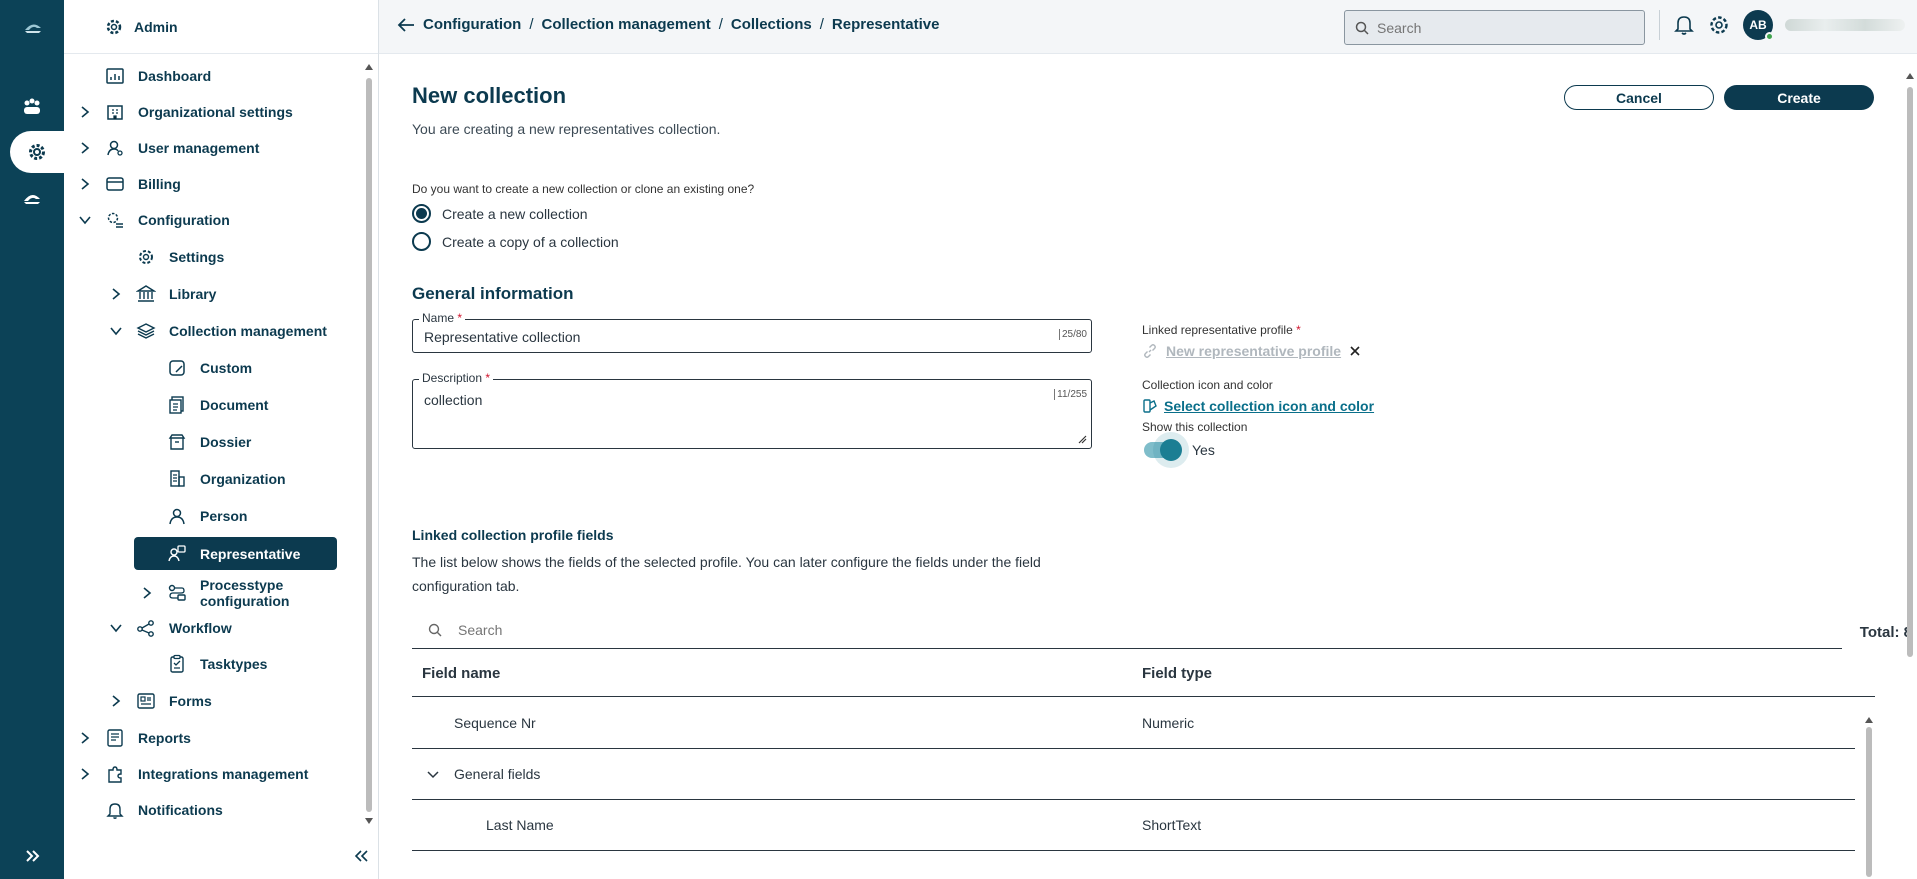 This screenshot has height=879, width=1917. Describe the element at coordinates (163, 810) in the screenshot. I see `sidebar-item-notifications: Notifications` at that location.